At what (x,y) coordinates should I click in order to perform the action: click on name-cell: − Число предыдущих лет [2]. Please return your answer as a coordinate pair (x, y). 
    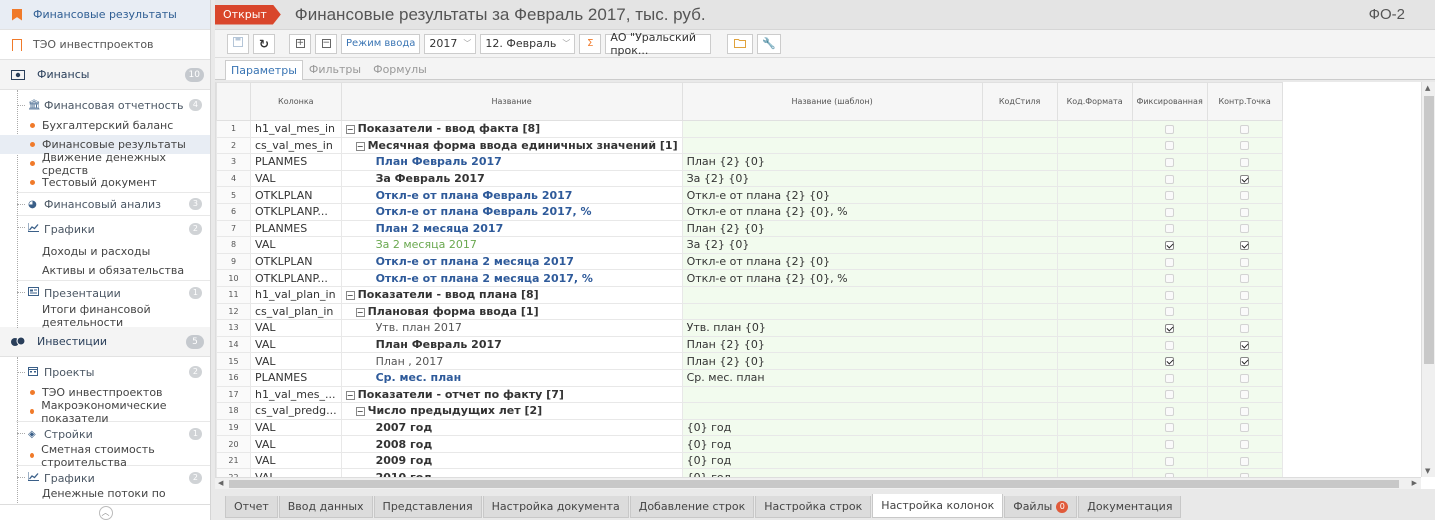
    Looking at the image, I should click on (511, 411).